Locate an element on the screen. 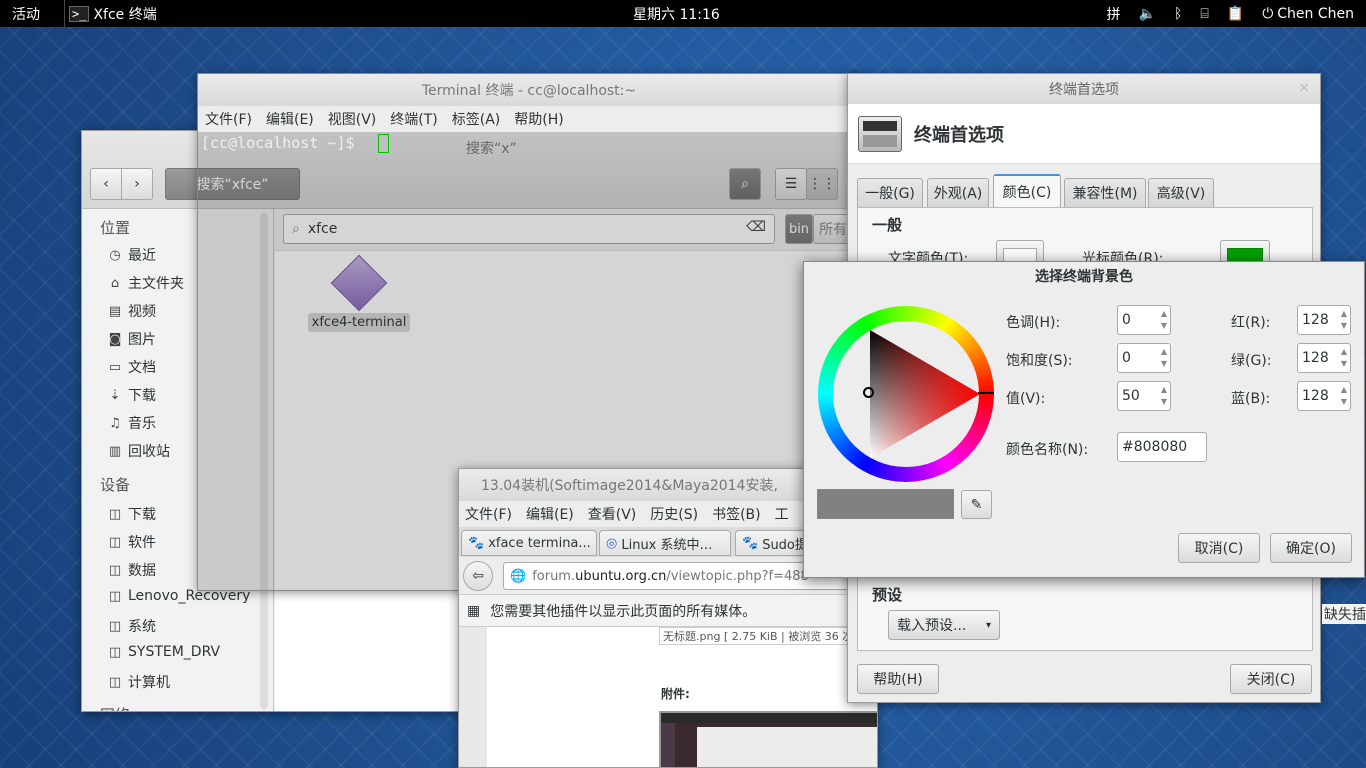 Image resolution: width=1366 pixels, height=768 pixels. red-spinner: 128 ▲ ▼ is located at coordinates (1324, 320).